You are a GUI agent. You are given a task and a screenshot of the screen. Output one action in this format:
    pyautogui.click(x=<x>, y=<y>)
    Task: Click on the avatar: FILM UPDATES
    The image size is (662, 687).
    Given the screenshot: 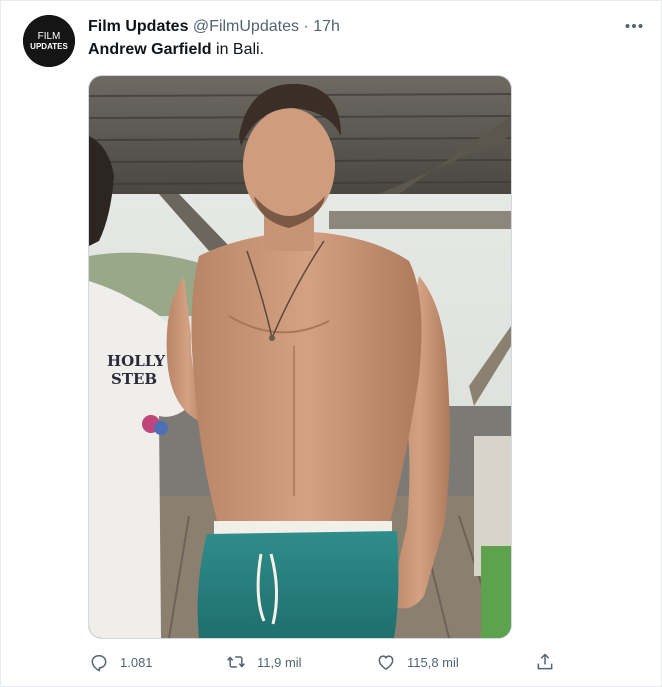 What is the action you would take?
    pyautogui.click(x=49, y=41)
    